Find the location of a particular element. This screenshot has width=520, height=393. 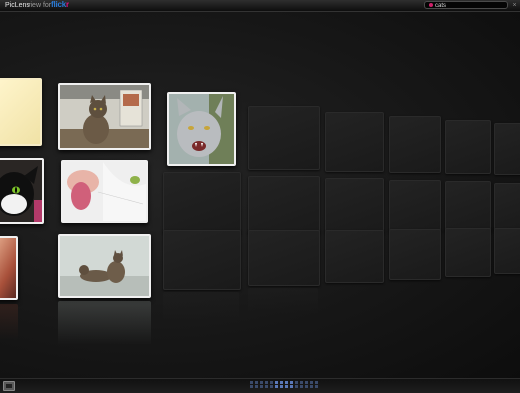

tabby-kitchen-image is located at coordinates (104, 116).